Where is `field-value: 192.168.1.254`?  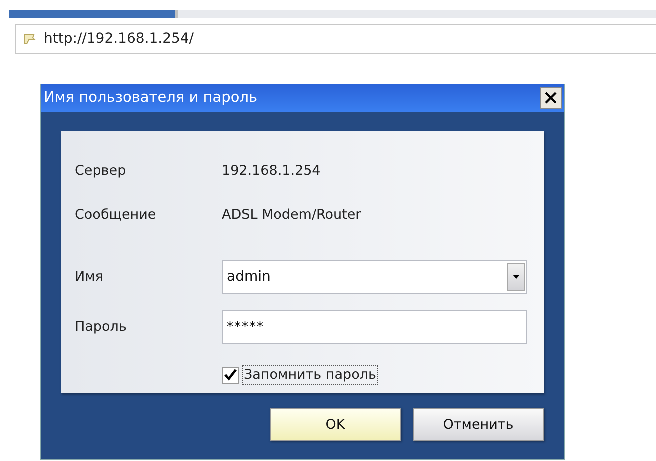
field-value: 192.168.1.254 is located at coordinates (271, 171).